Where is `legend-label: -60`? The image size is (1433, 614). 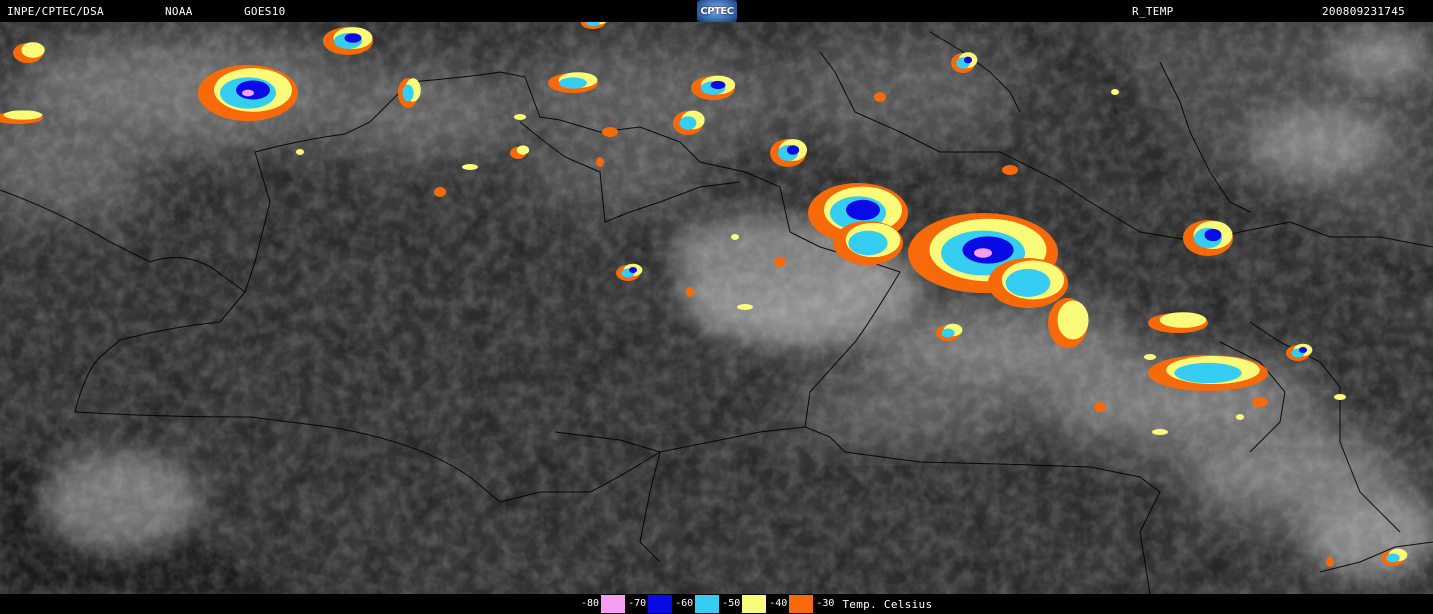
legend-label: -60 is located at coordinates (684, 604).